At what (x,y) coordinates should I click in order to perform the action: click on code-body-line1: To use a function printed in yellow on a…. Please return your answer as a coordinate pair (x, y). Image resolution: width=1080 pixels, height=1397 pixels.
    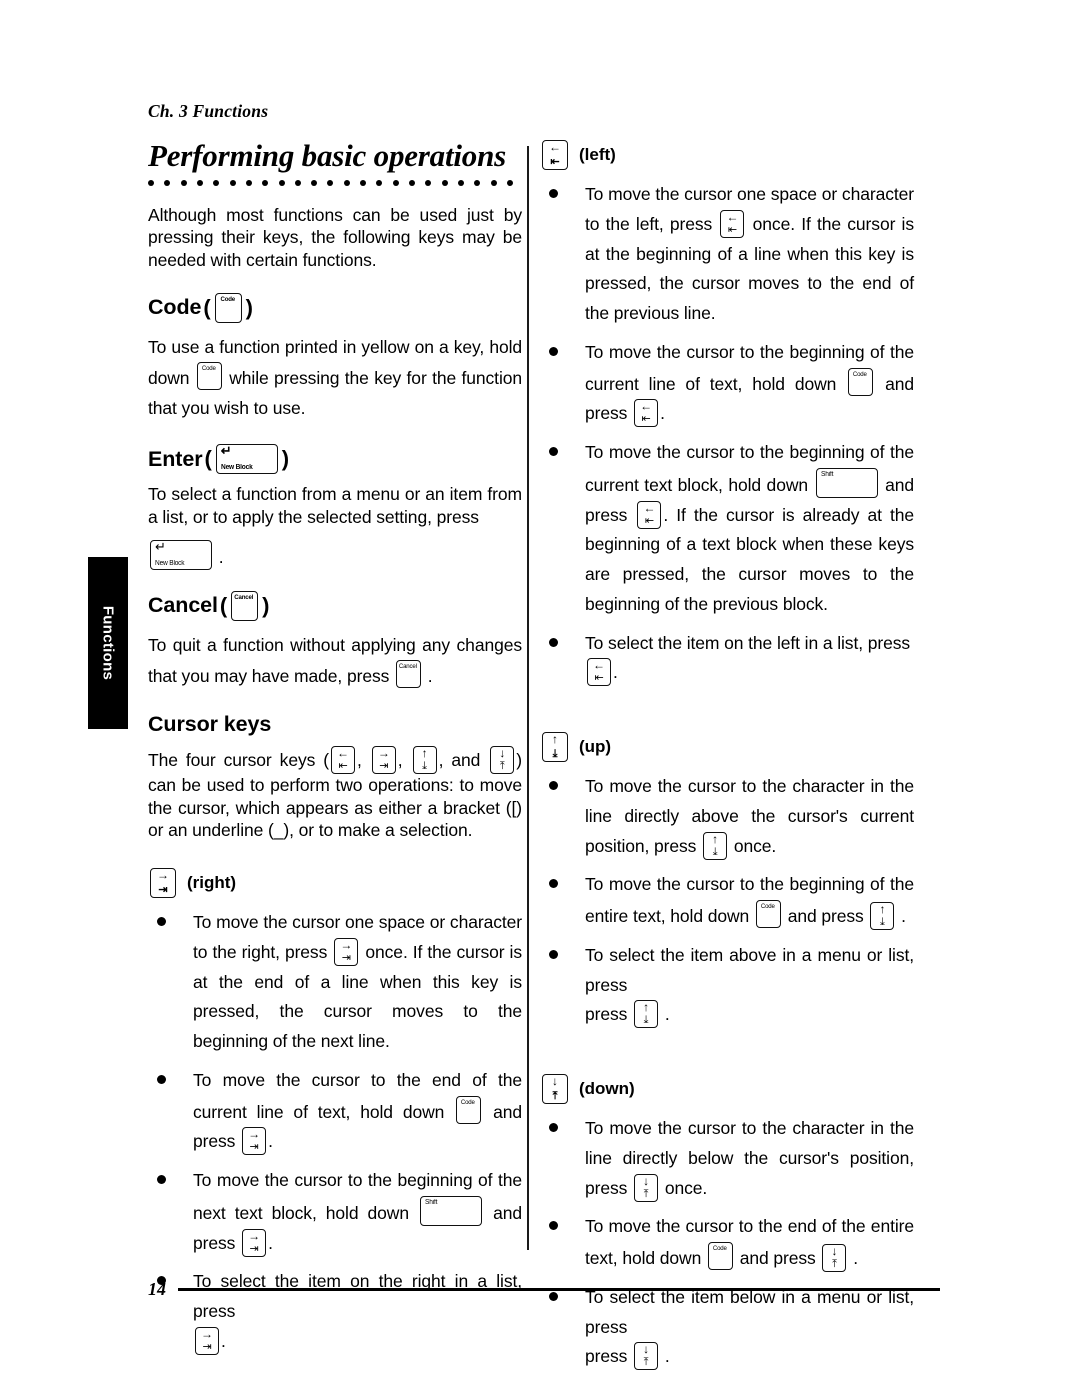
    Looking at the image, I should click on (316, 346).